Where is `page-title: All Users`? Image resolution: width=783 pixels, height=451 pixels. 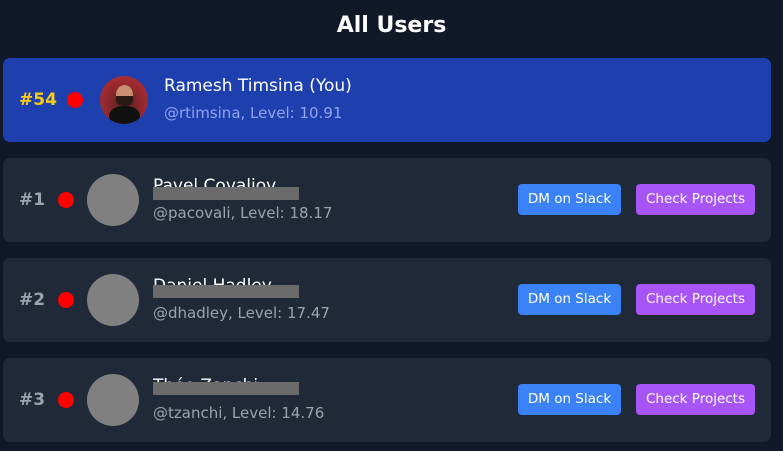 page-title: All Users is located at coordinates (391, 25).